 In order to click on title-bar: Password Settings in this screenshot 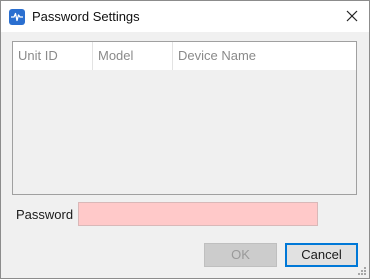, I will do `click(185, 16)`.